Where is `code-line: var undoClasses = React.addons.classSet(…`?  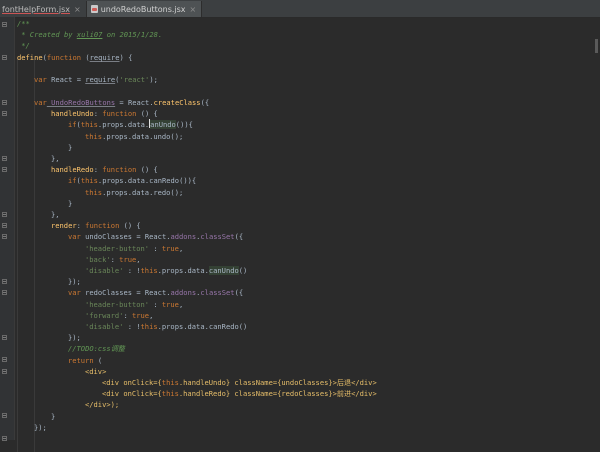 code-line: var undoClasses = React.addons.classSet(… is located at coordinates (155, 236).